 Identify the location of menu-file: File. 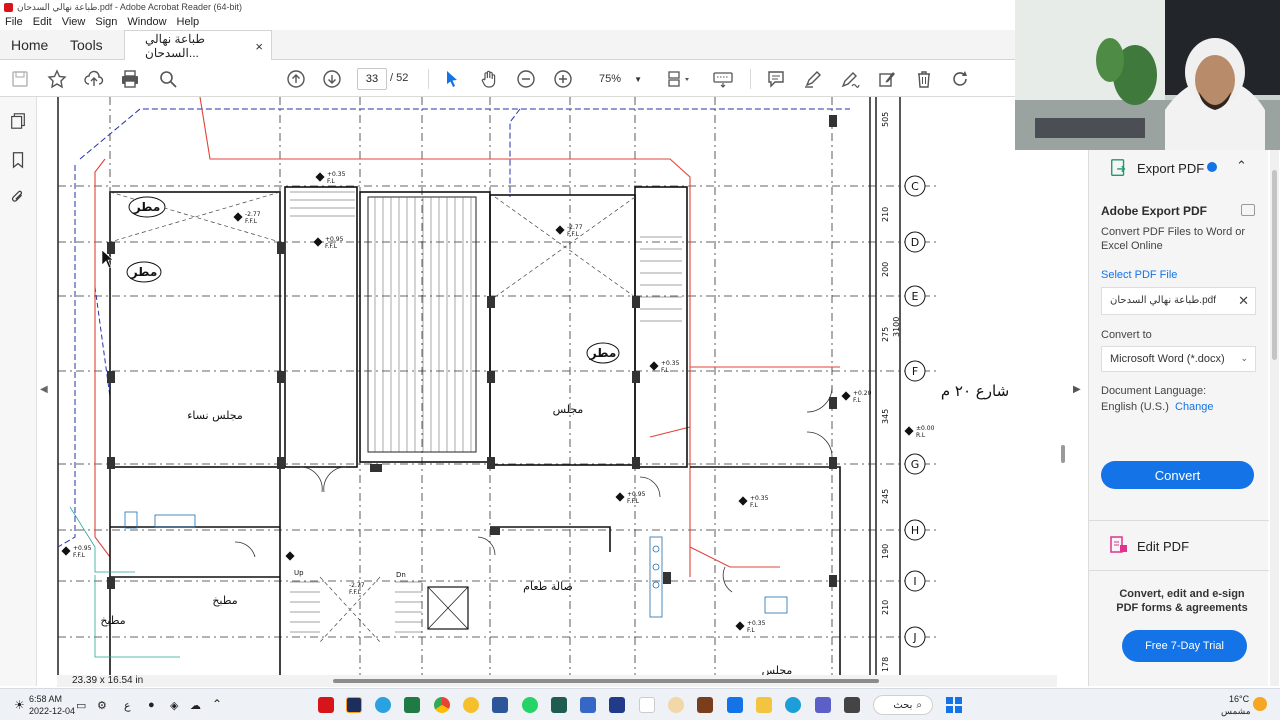
(14, 22).